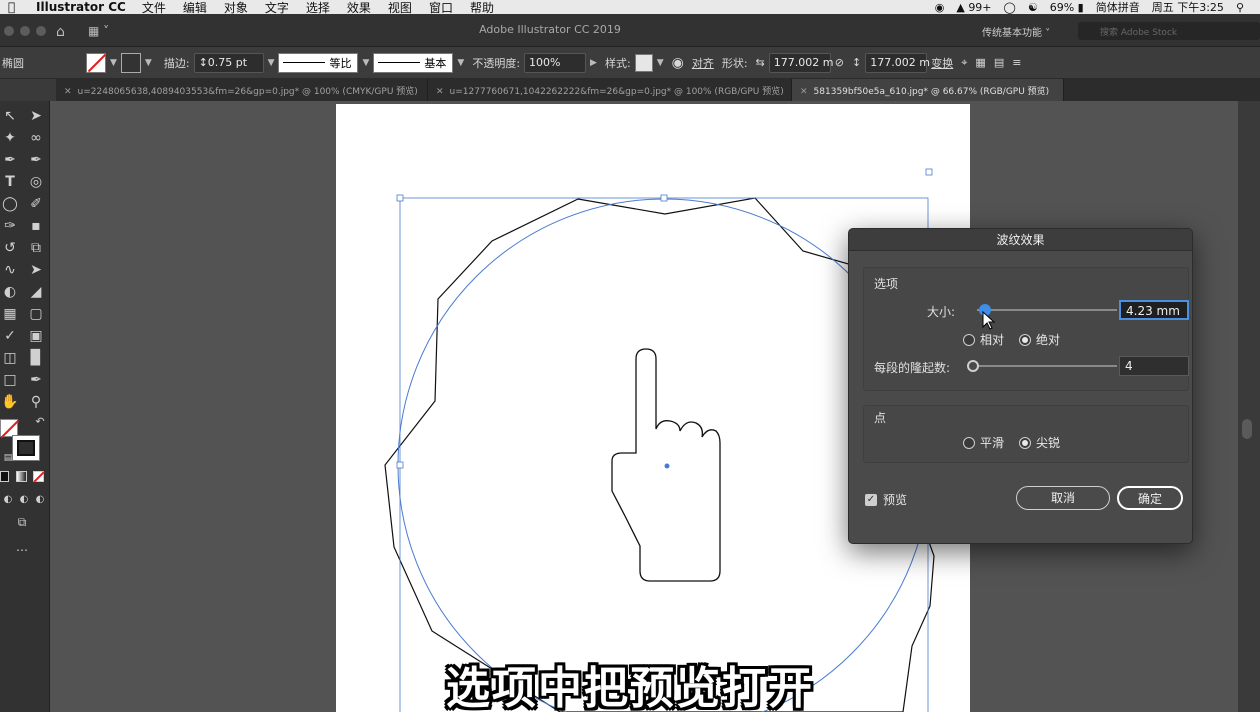 The width and height of the screenshot is (1260, 712). Describe the element at coordinates (277, 7) in the screenshot. I see `menu-type: 文字` at that location.